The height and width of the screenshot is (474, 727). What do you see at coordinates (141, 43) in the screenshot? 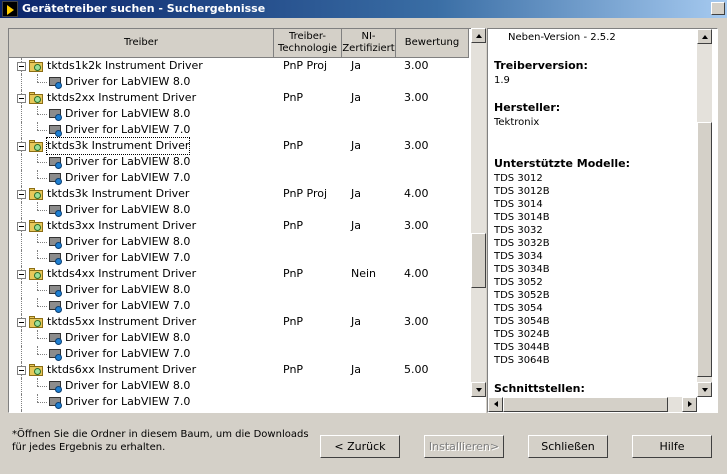
I see `column-header-driver: Treiber` at bounding box center [141, 43].